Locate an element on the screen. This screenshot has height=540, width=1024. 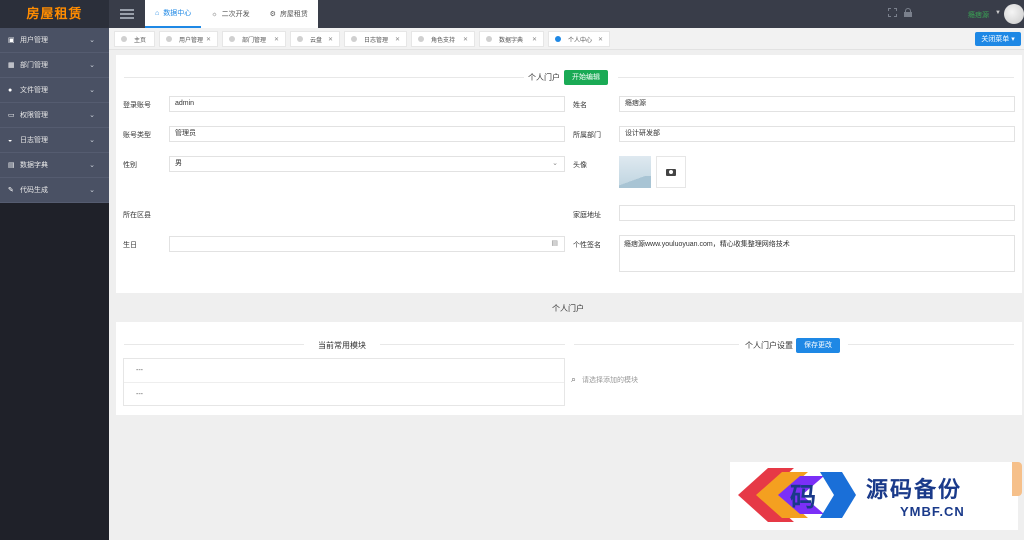
watermark-logo: 码 is located at coordinates (797, 495).